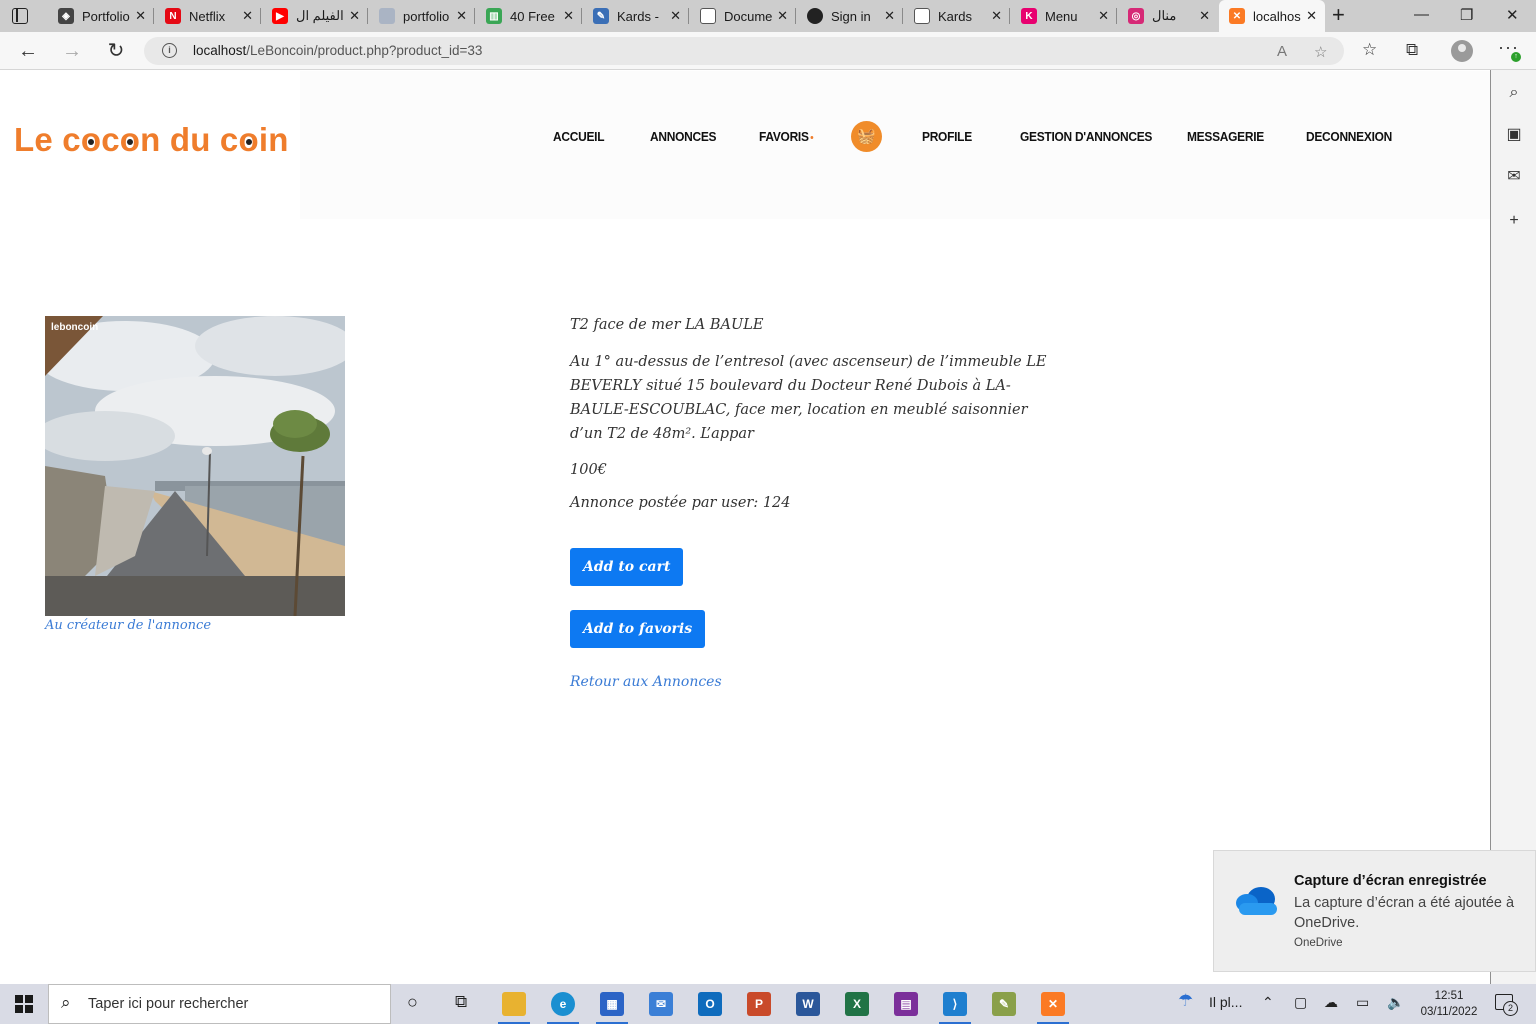 This screenshot has height=1024, width=1536. I want to click on cortana-icon: ○, so click(412, 1002).